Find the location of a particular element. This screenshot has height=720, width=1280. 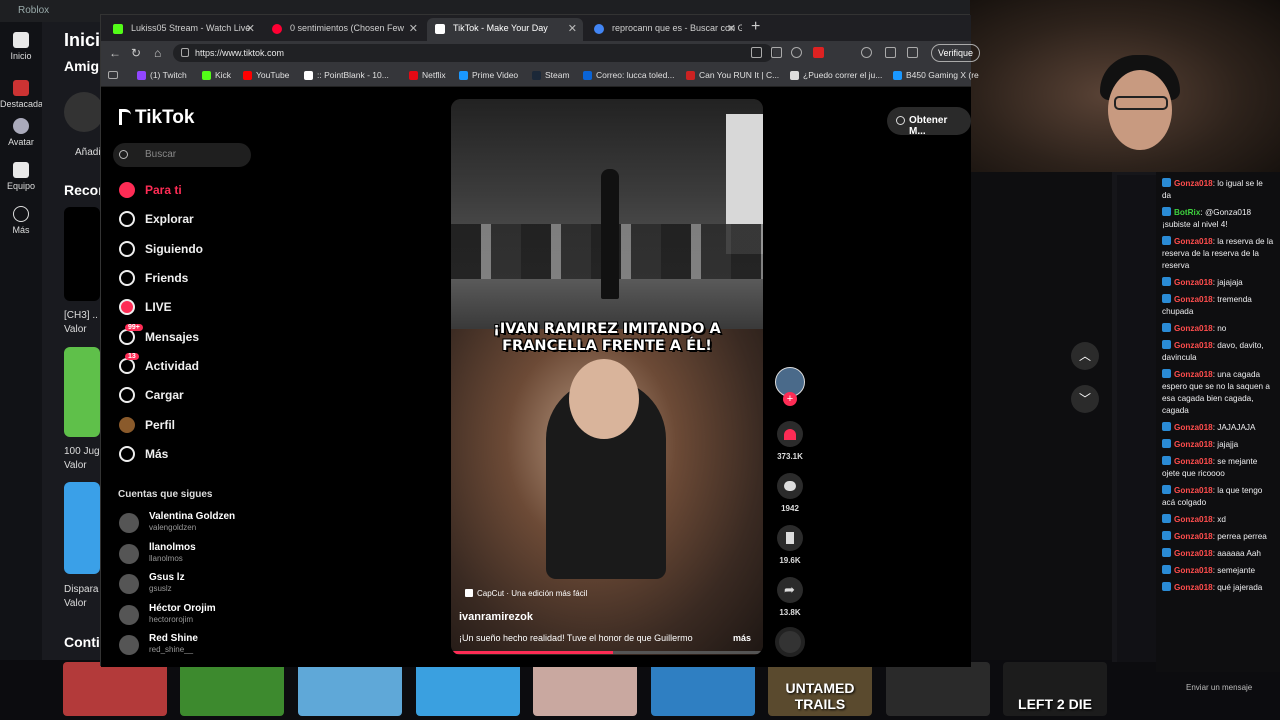

extension-icon is located at coordinates (818, 52).